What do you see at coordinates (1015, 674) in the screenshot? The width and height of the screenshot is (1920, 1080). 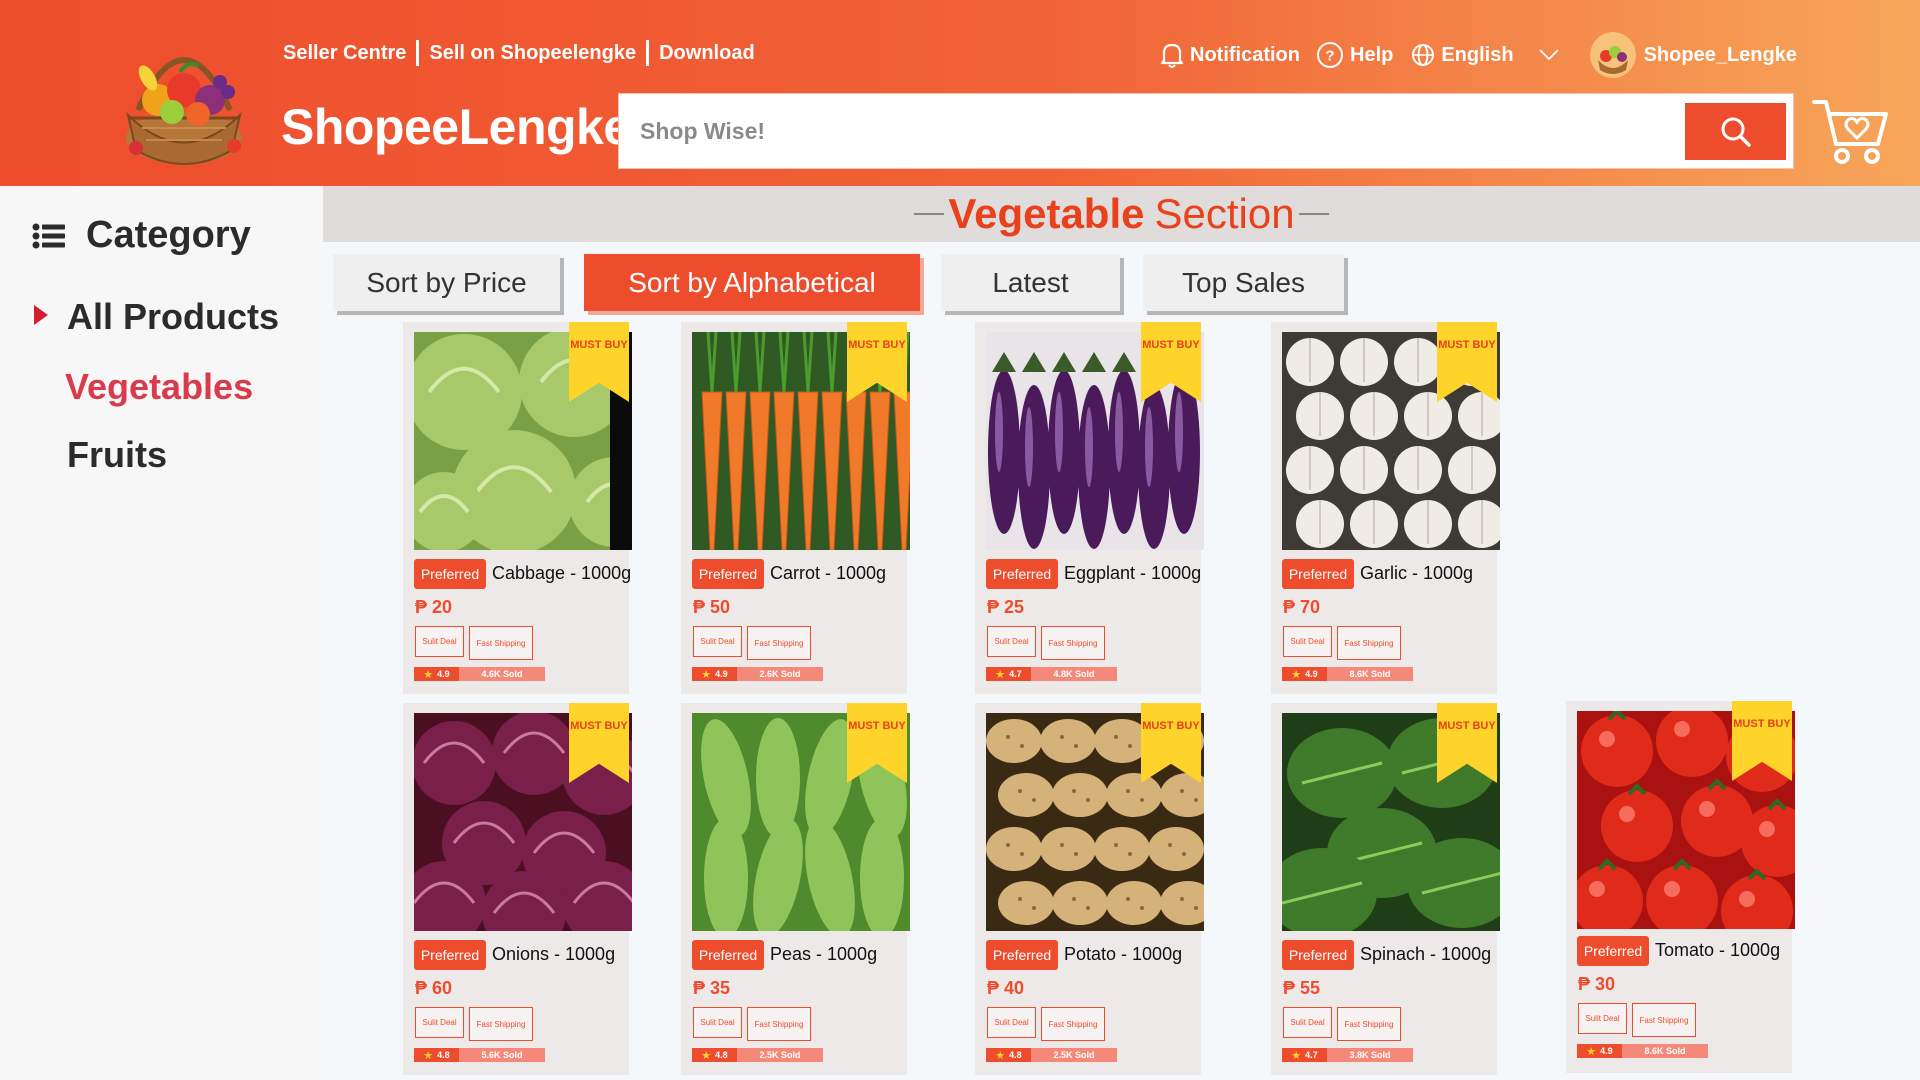 I see `rating-value: 4.7` at bounding box center [1015, 674].